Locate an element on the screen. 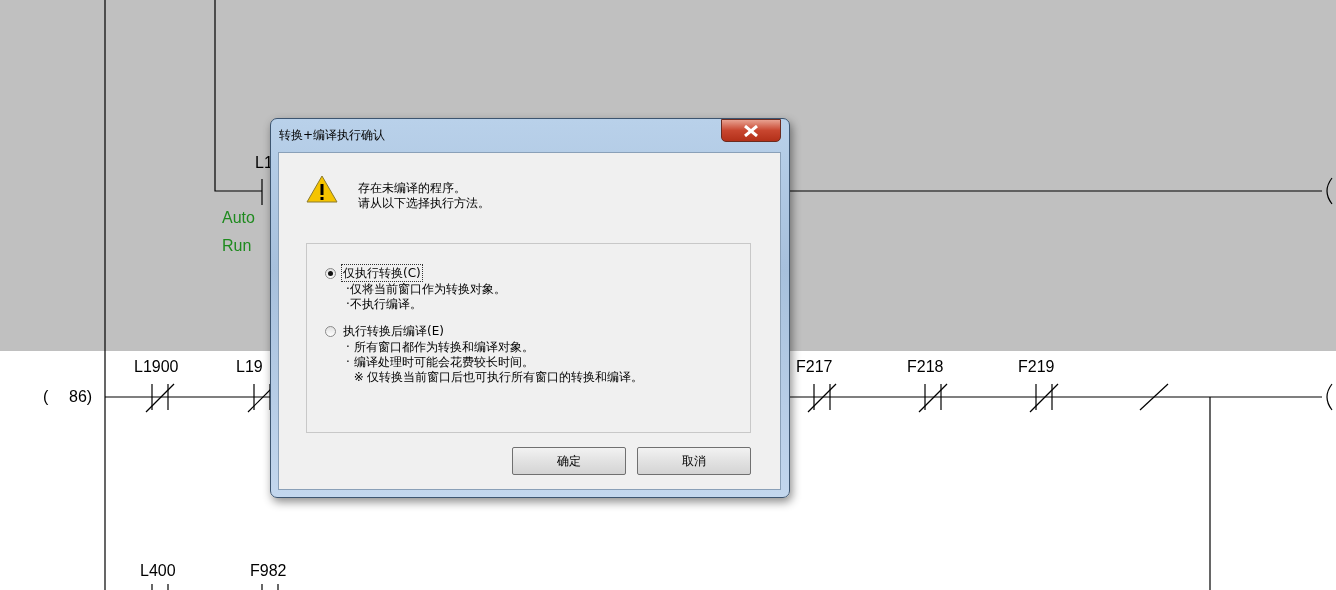  contact-label: F982 is located at coordinates (268, 571).